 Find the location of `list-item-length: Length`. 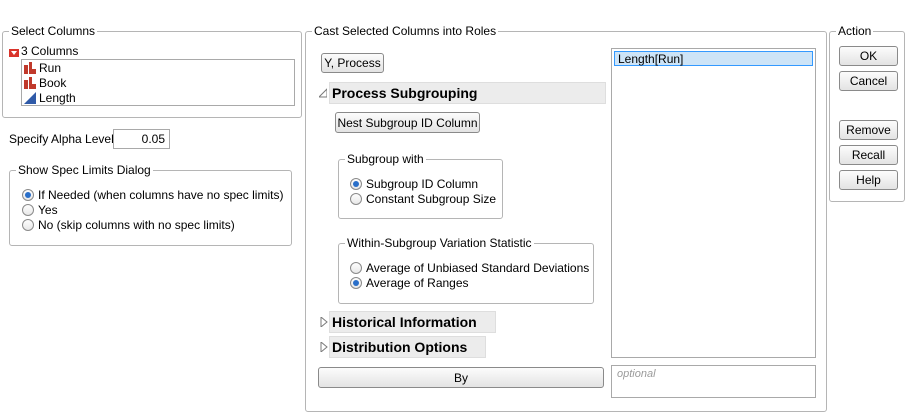

list-item-length: Length is located at coordinates (50, 98).